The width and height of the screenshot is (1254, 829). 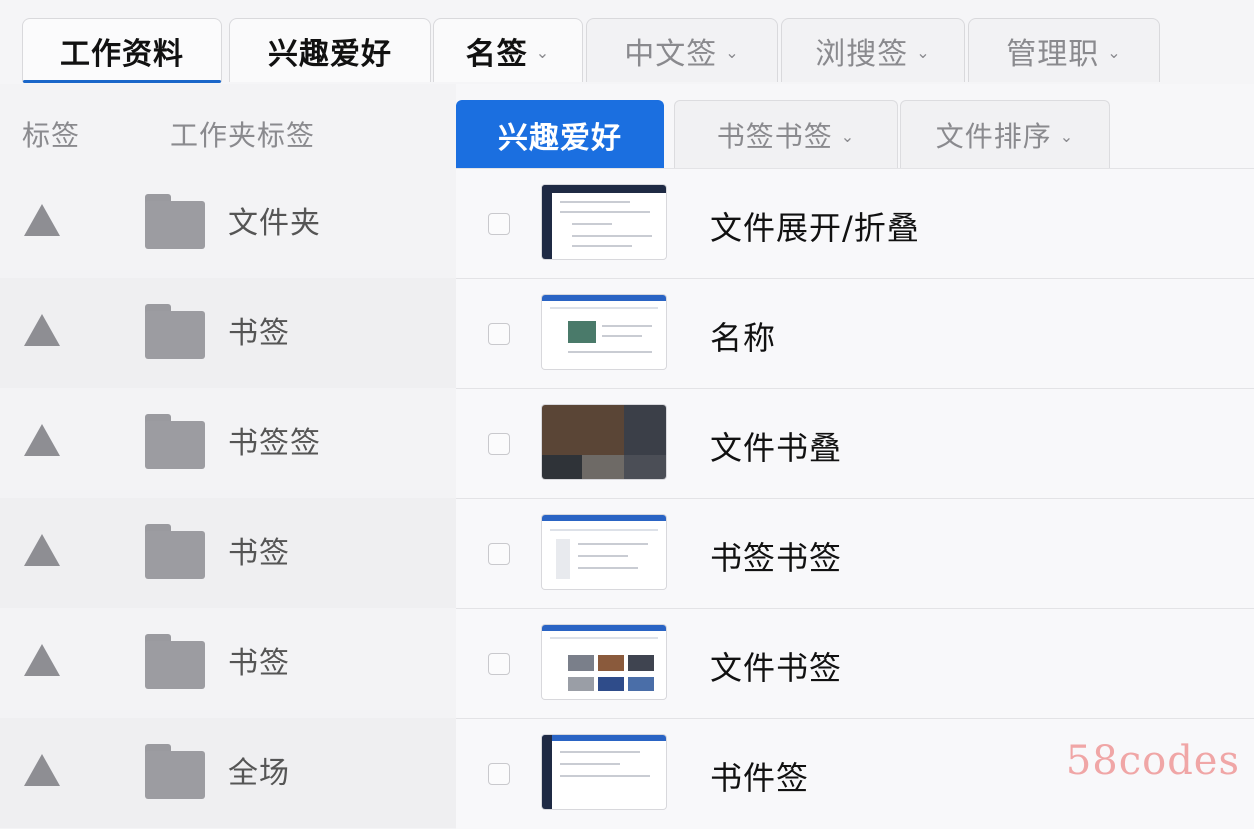 I want to click on subtab-label: 文件排序, so click(x=993, y=136).